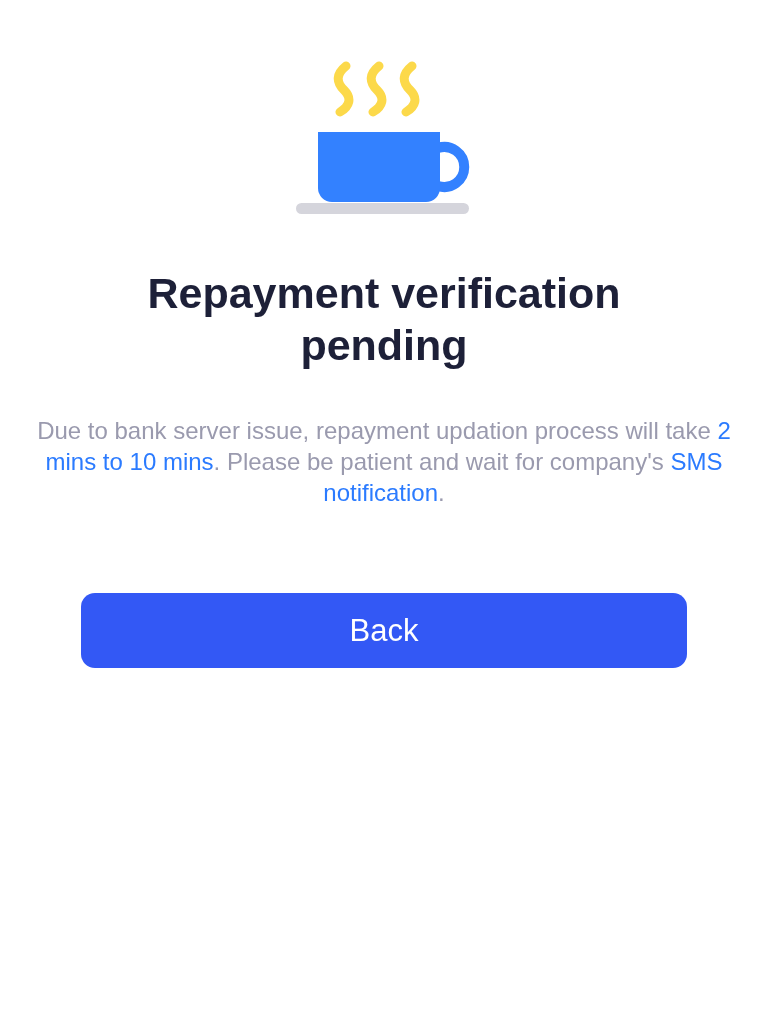 The image size is (768, 1024). Describe the element at coordinates (384, 319) in the screenshot. I see `title: Repayment verification pending` at that location.